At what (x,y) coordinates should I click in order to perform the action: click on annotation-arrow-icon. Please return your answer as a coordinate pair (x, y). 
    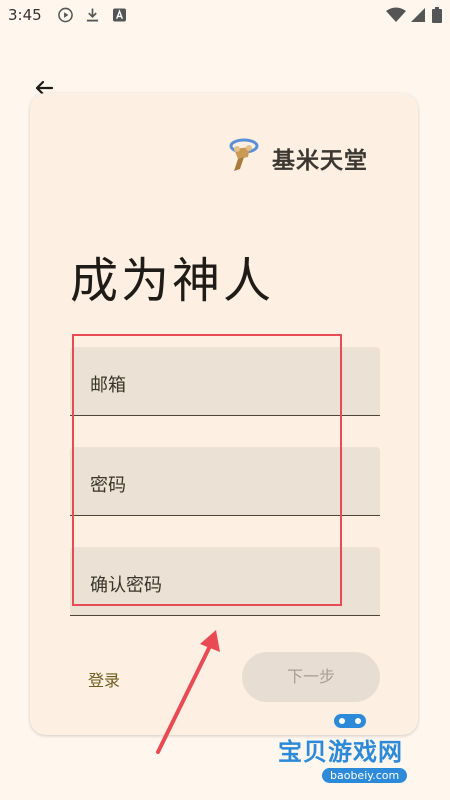
    Looking at the image, I should click on (188, 692).